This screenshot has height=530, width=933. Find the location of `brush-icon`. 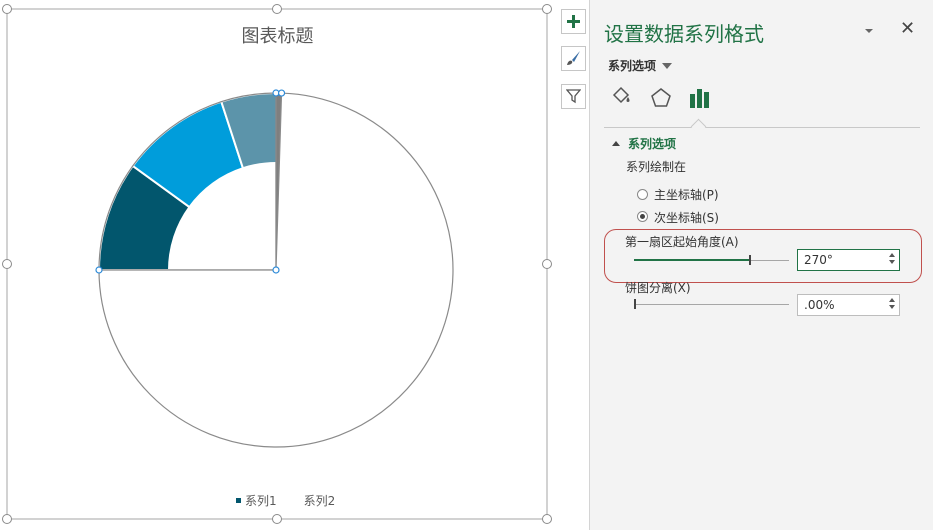

brush-icon is located at coordinates (573, 58).